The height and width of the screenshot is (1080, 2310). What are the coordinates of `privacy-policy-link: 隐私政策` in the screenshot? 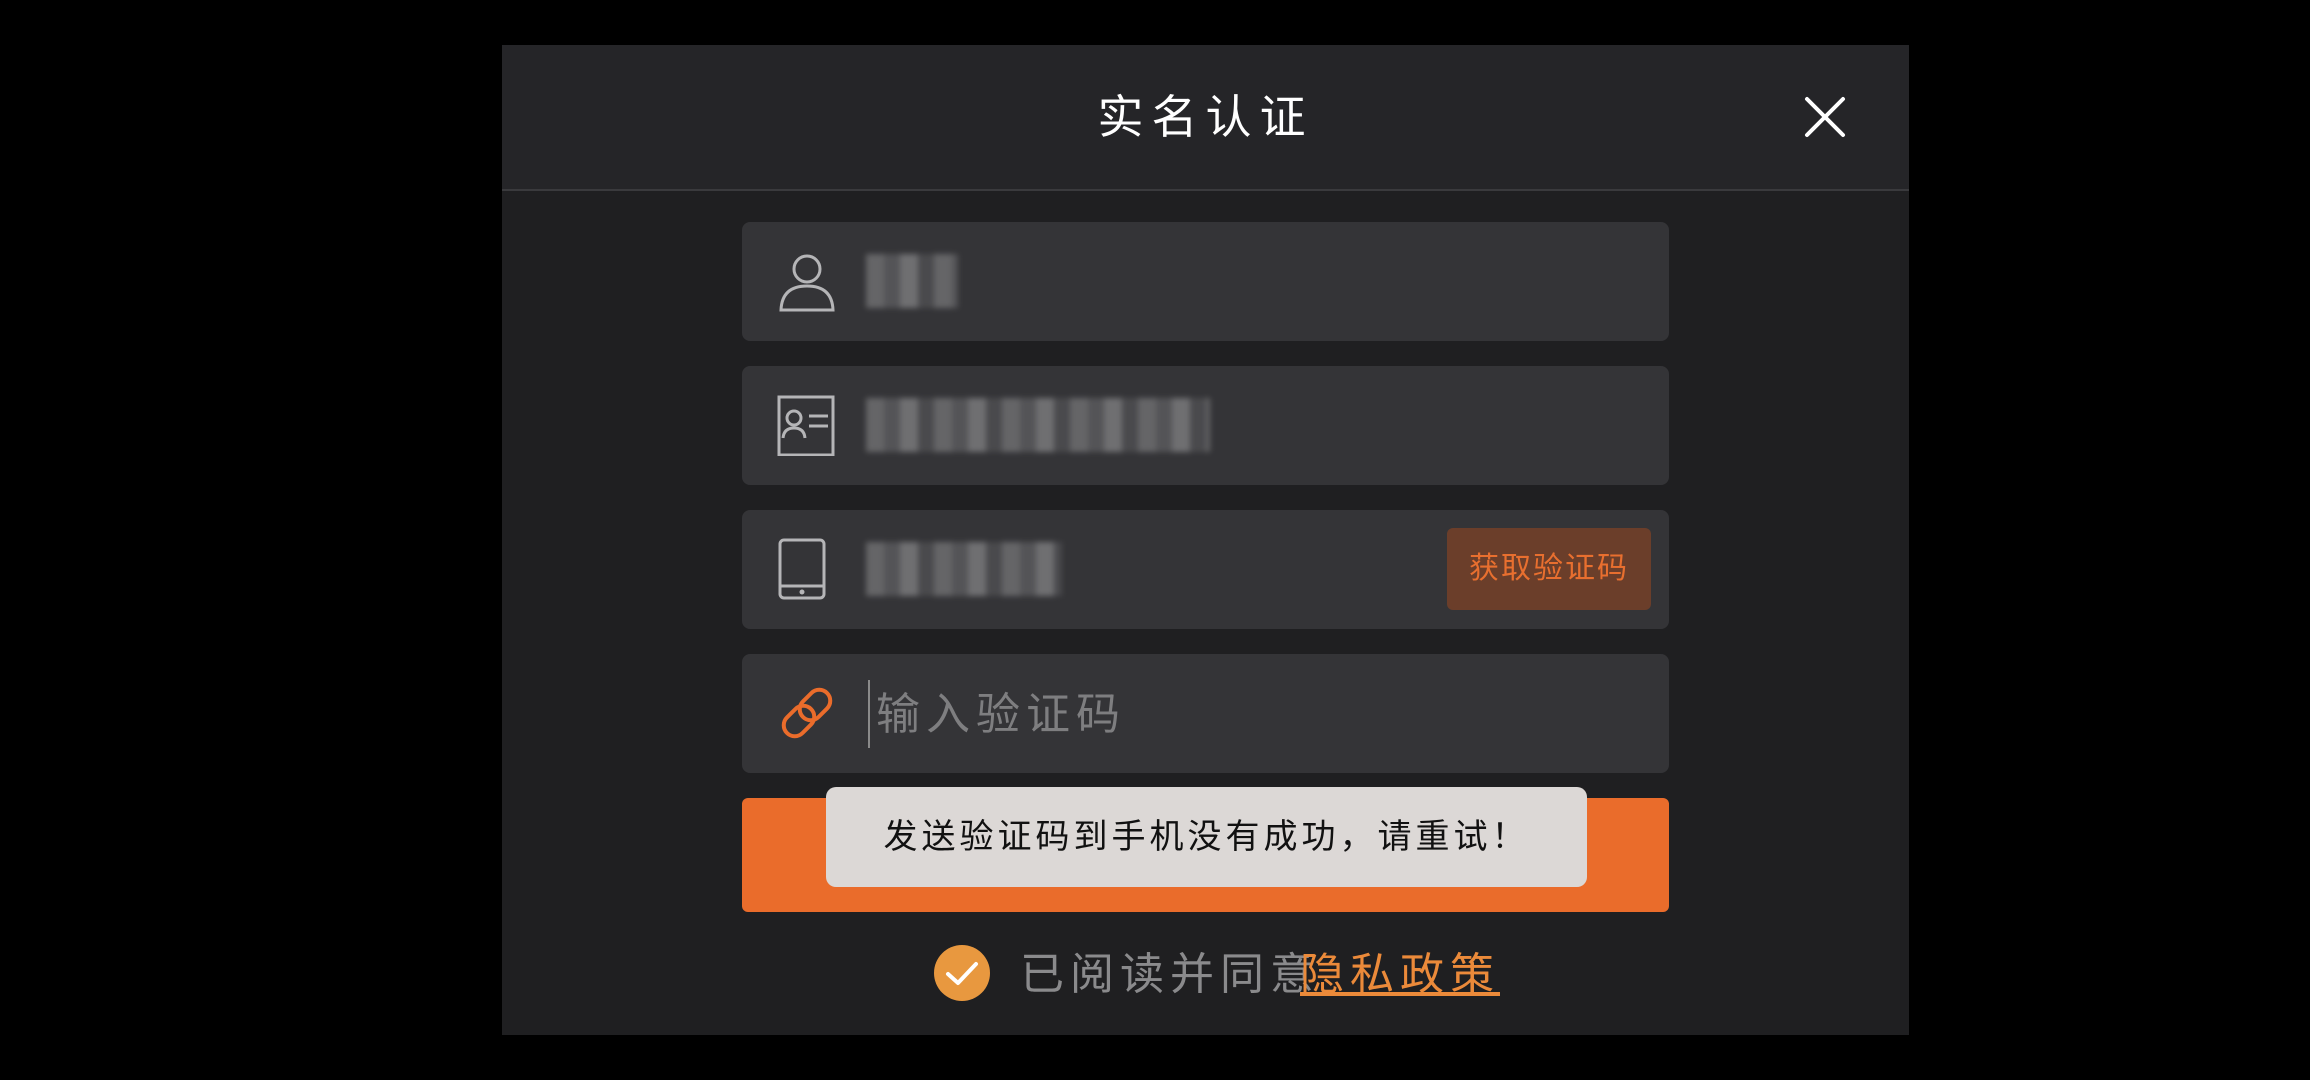 It's located at (1400, 975).